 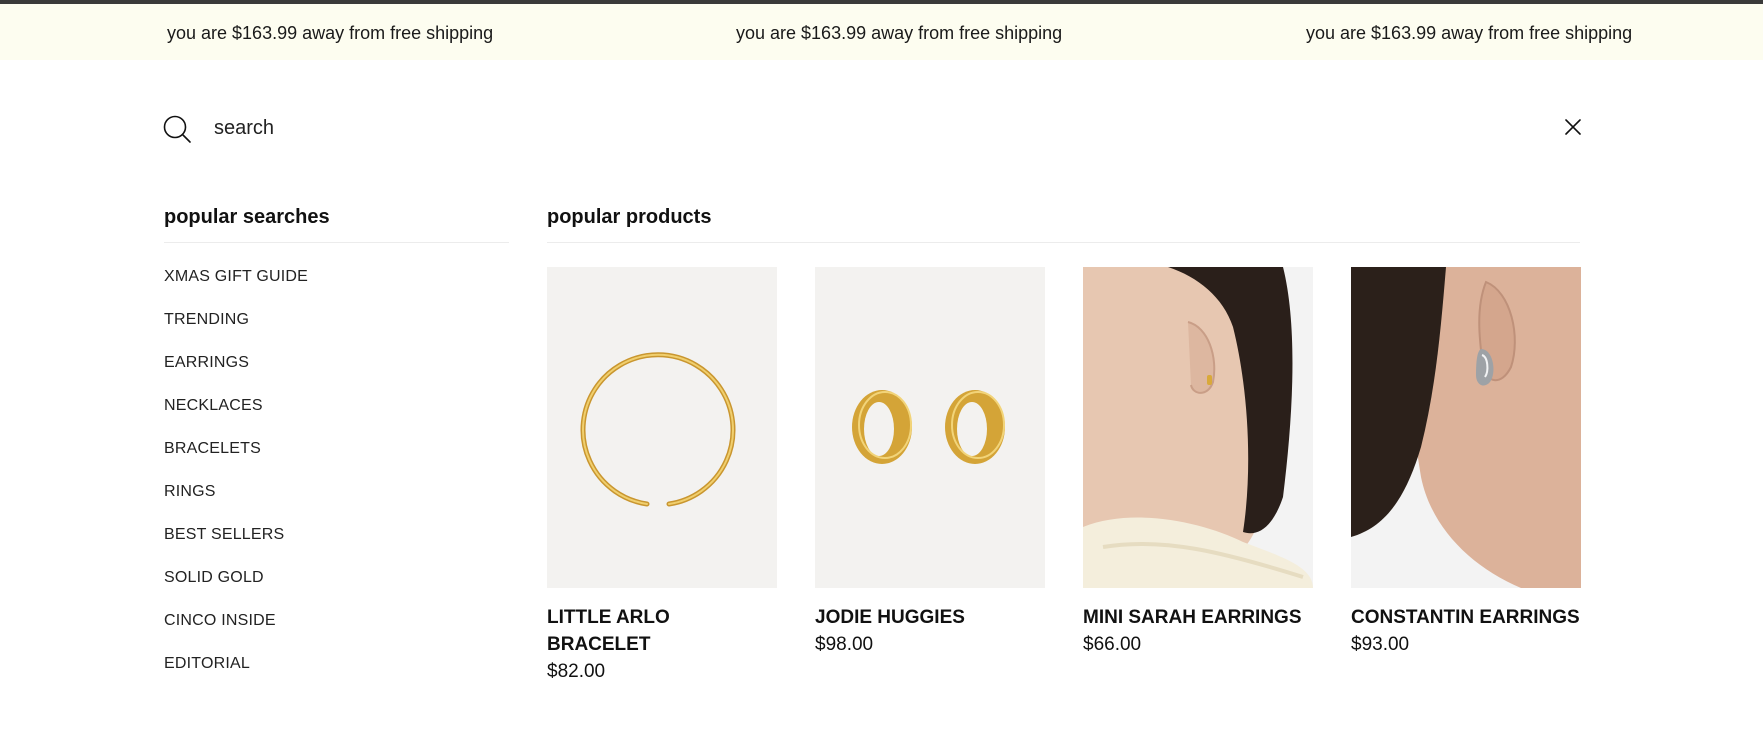 What do you see at coordinates (236, 676) in the screenshot?
I see `popular-search-item: EDITORIAL` at bounding box center [236, 676].